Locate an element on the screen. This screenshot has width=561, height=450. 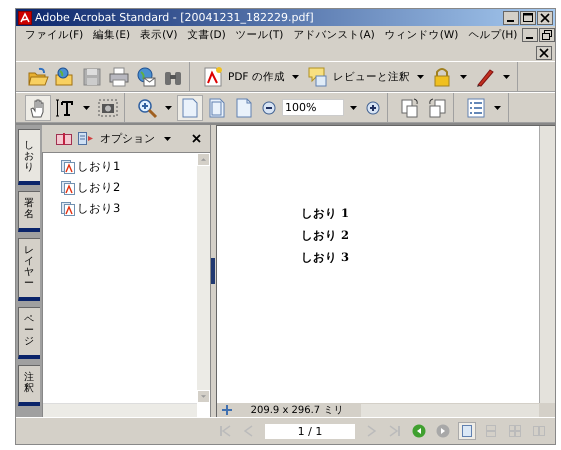
hand-tool-icon is located at coordinates (38, 108).